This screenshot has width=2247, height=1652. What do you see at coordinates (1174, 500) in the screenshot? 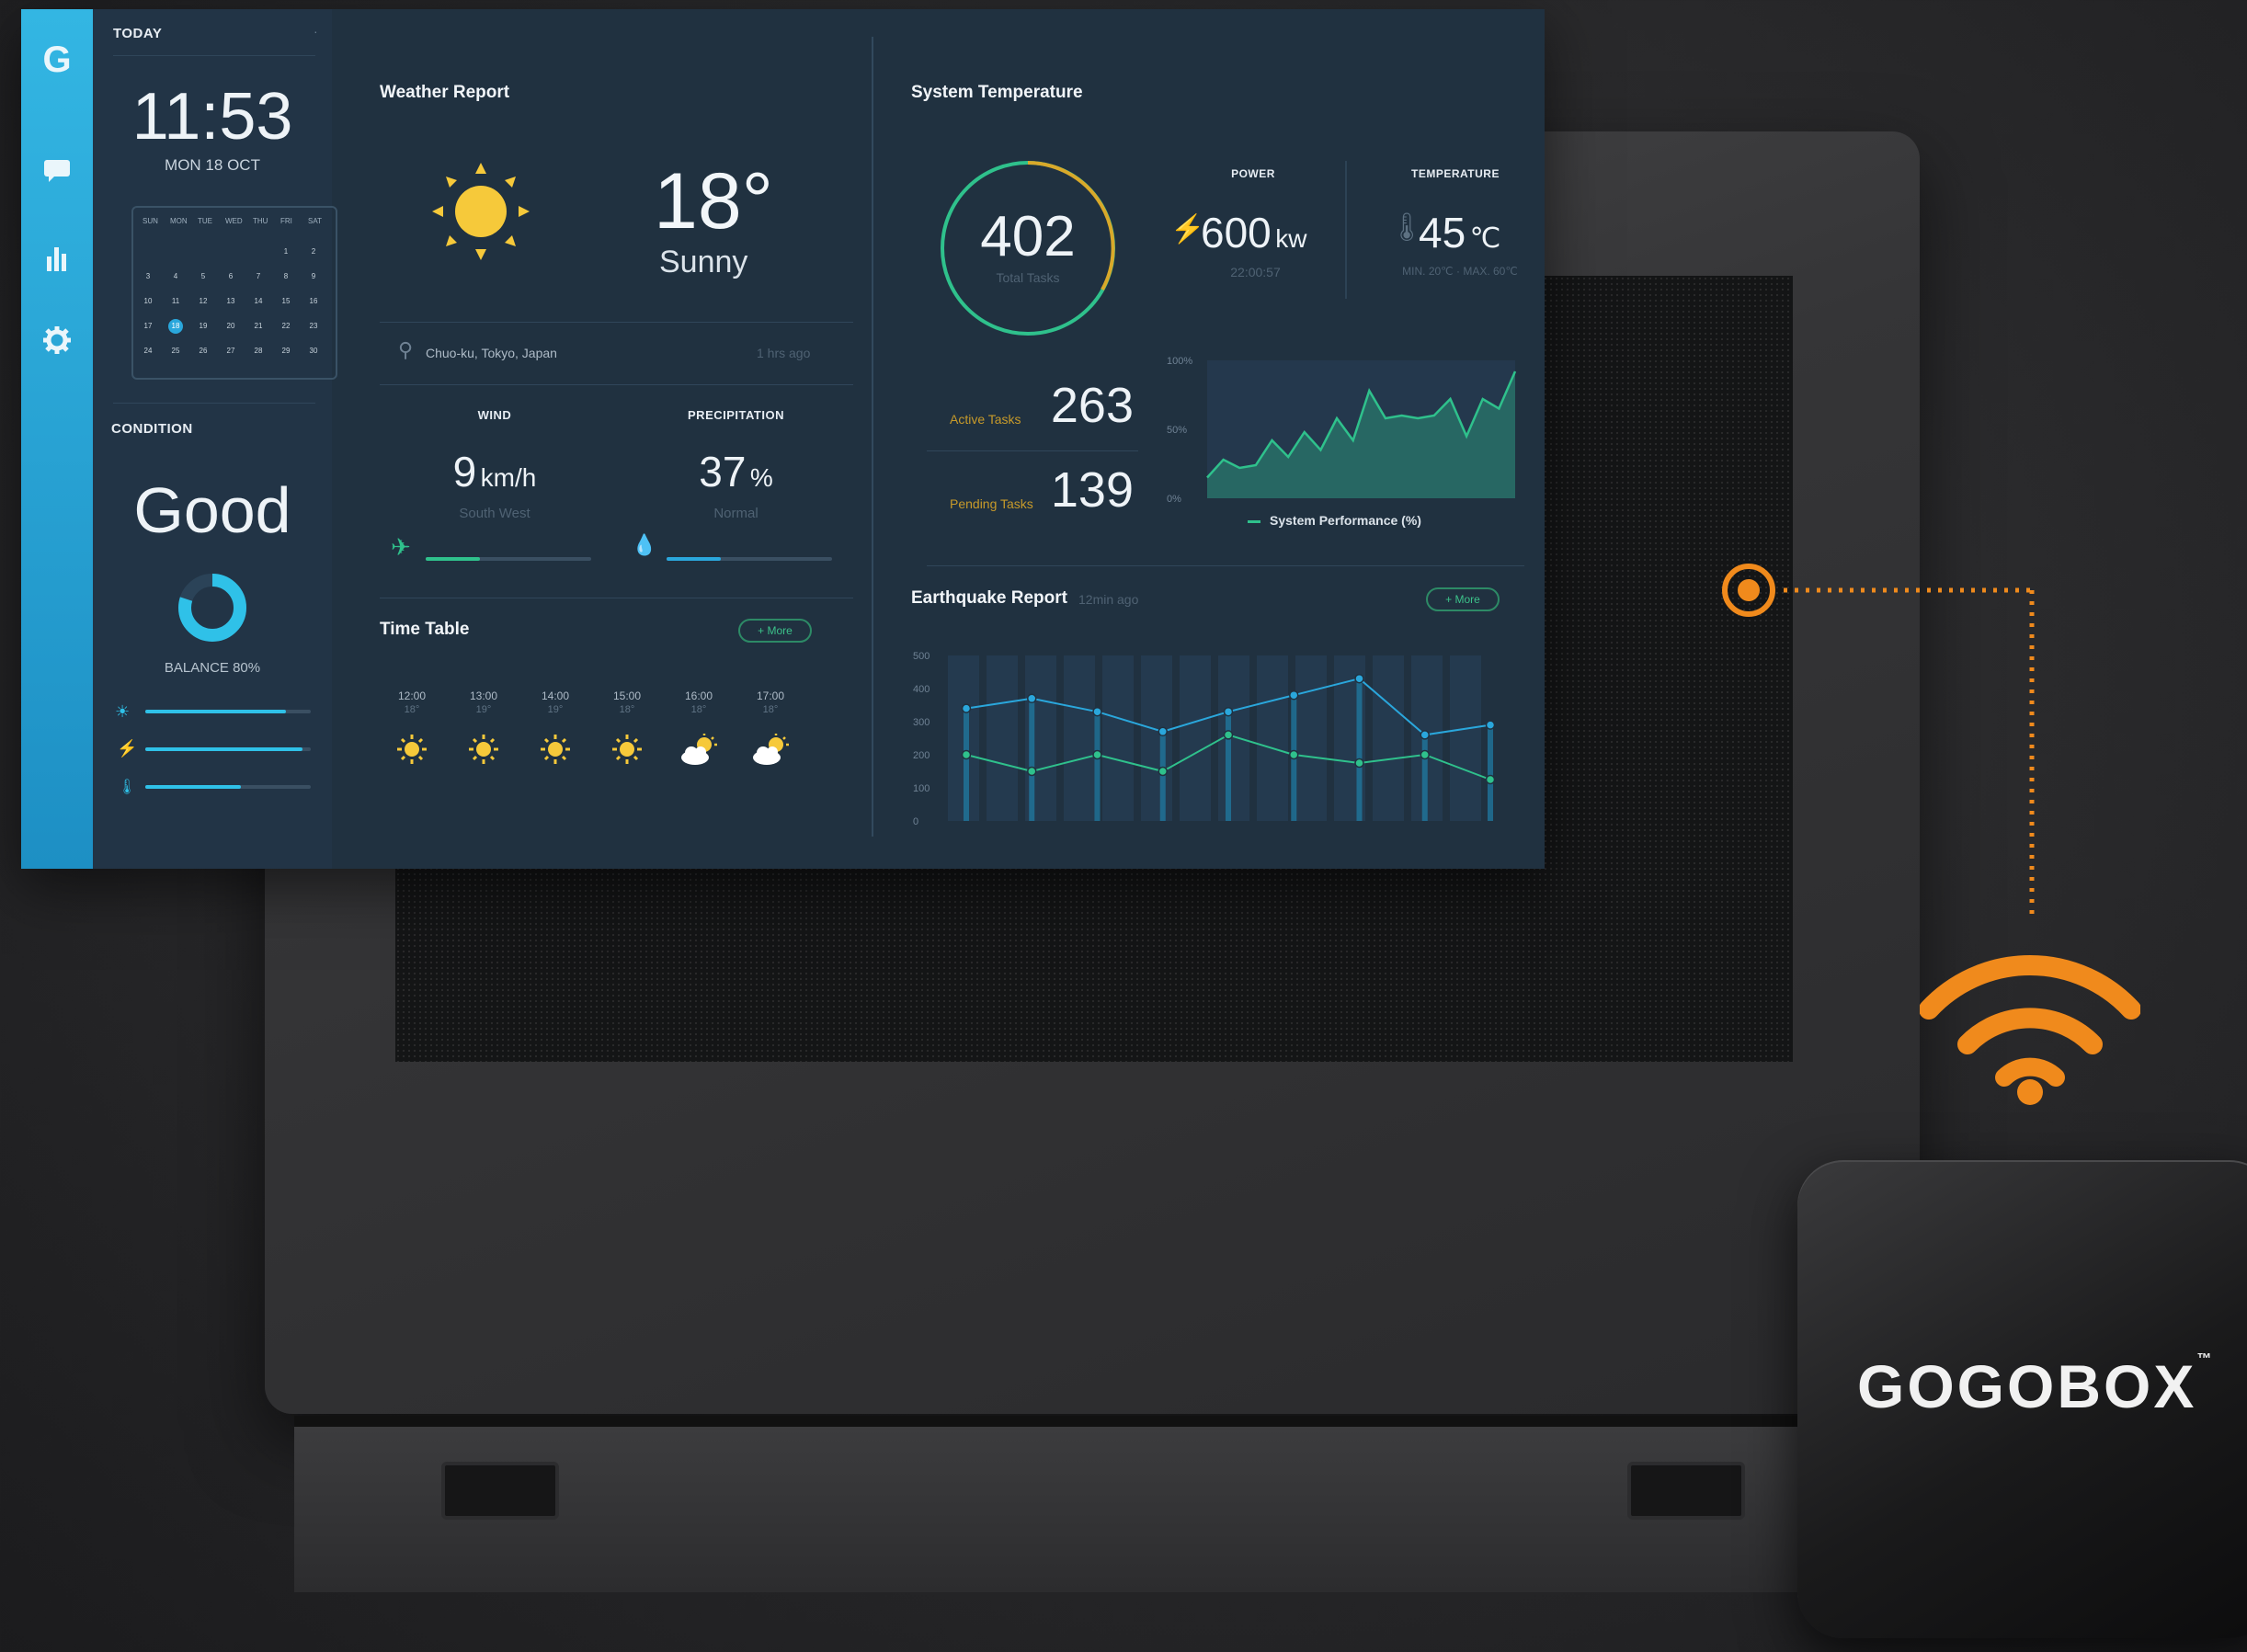
I see `perf-y-tick: 0%` at bounding box center [1174, 500].